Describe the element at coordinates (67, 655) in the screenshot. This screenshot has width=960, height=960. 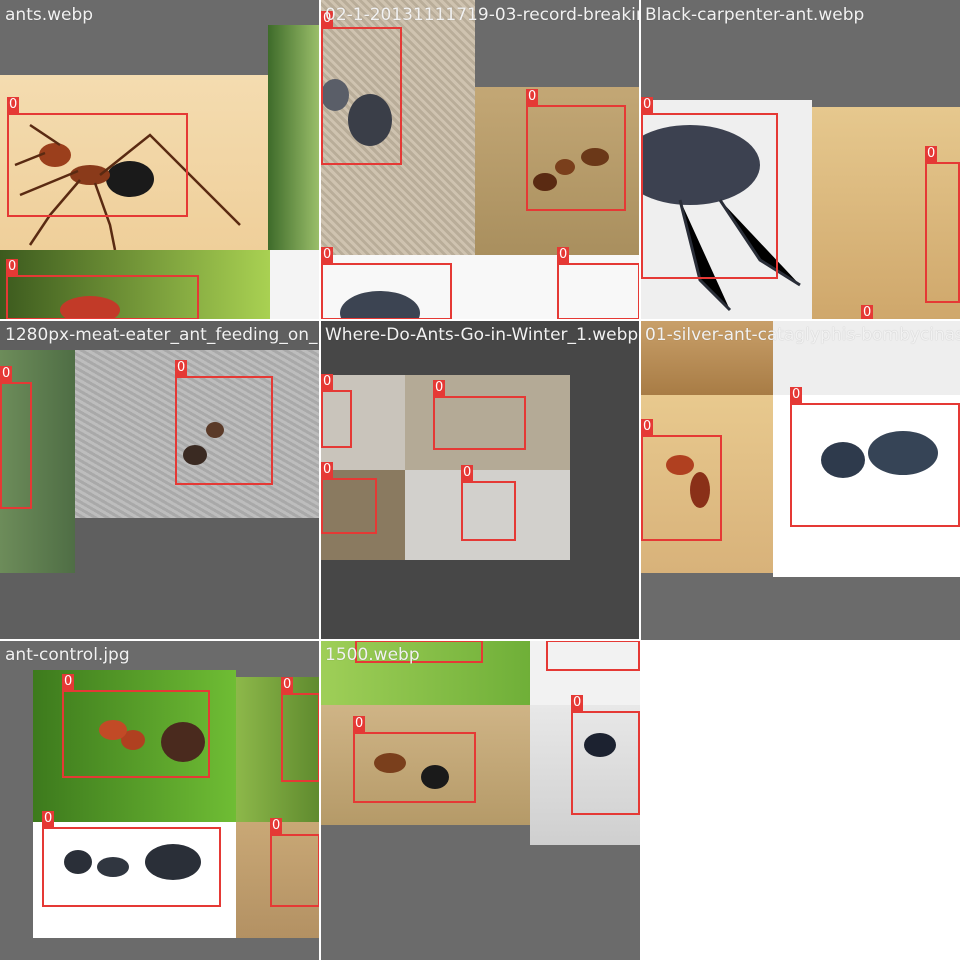
I see `image-filename: ant-control.jpg` at that location.